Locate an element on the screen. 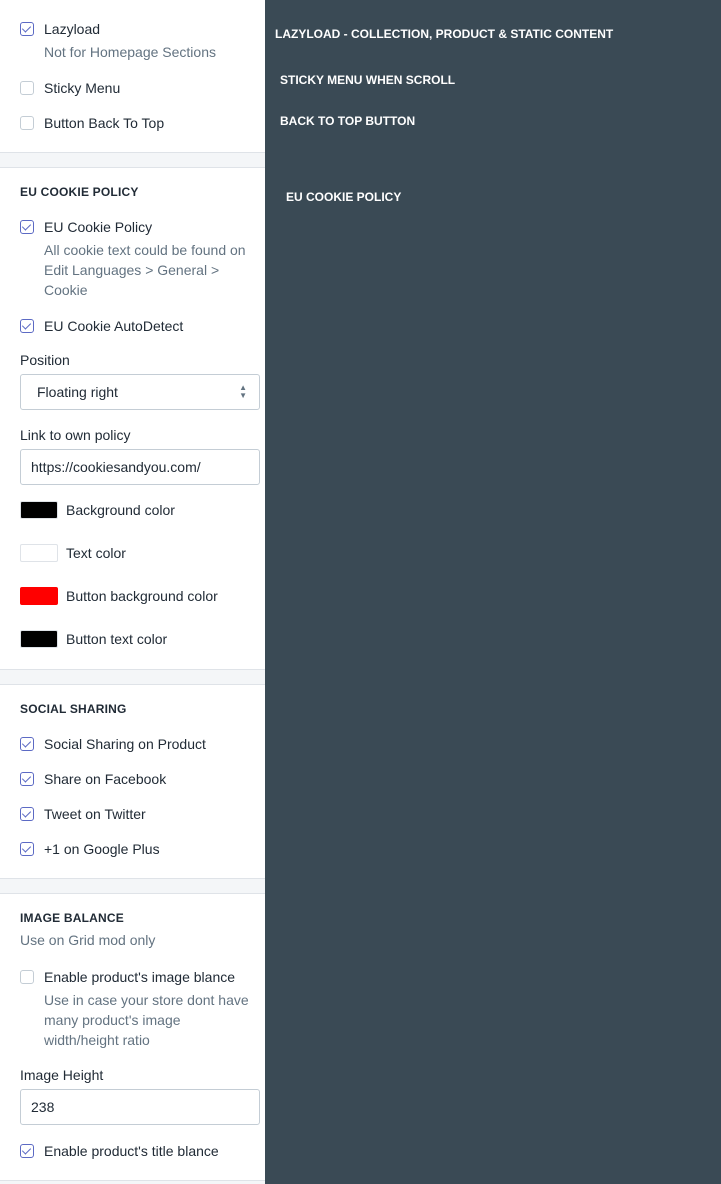 This screenshot has width=721, height=1184. button-text-color-swatch is located at coordinates (39, 639).